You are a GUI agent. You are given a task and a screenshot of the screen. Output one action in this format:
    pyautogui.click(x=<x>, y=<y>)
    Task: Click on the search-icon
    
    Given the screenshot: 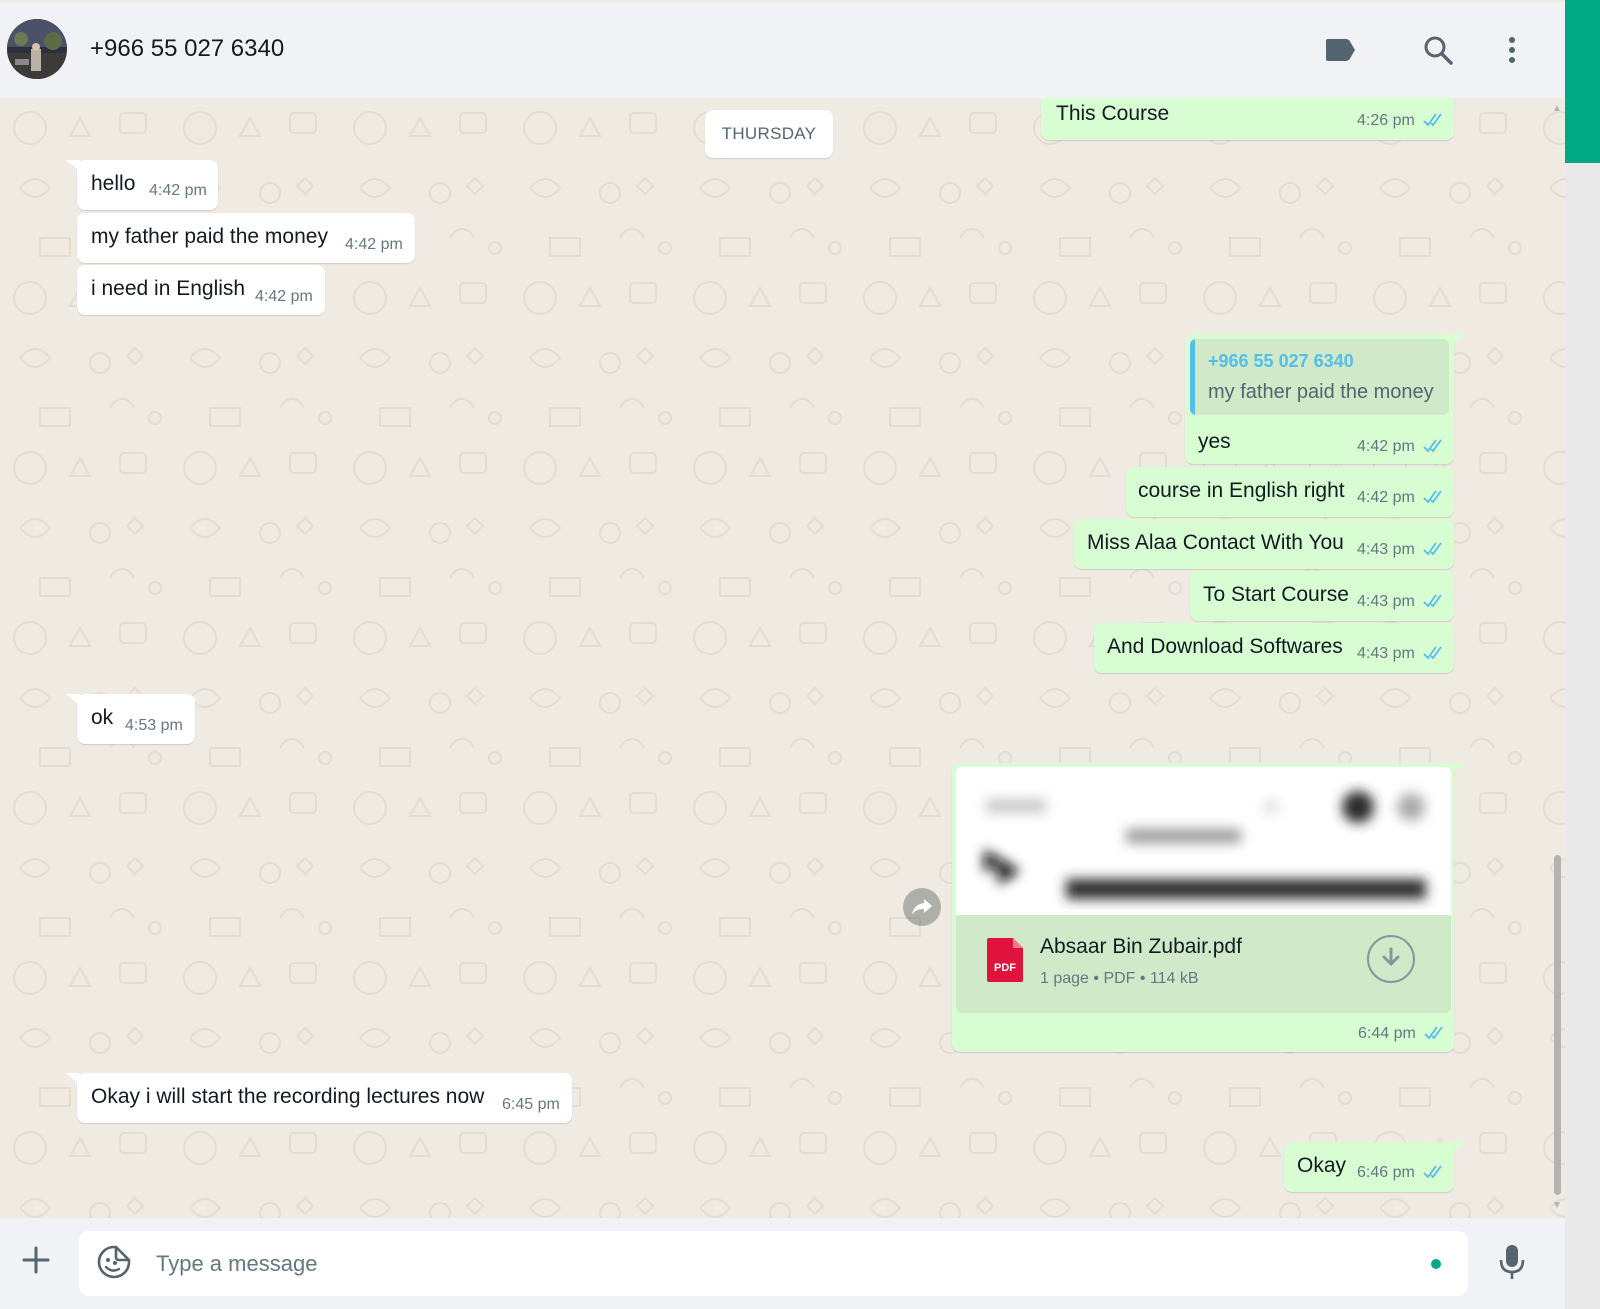 What is the action you would take?
    pyautogui.click(x=1438, y=50)
    